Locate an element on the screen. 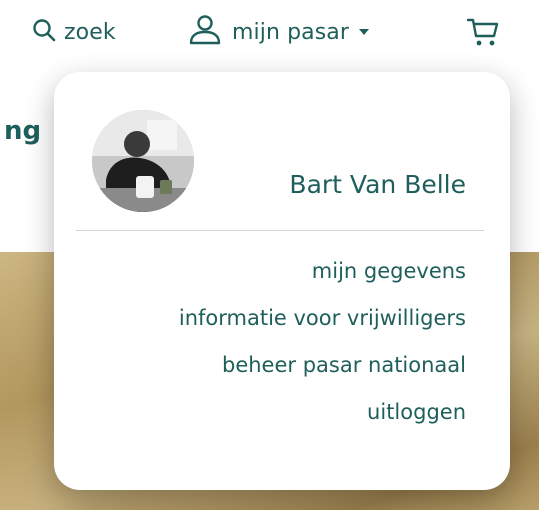 This screenshot has height=510, width=539. search-link: zoek is located at coordinates (74, 32).